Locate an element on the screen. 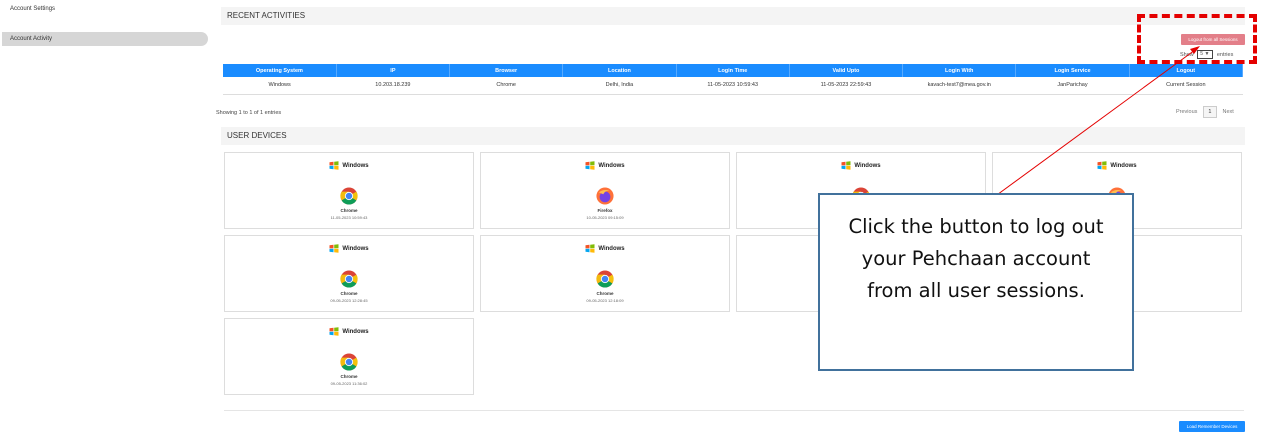 Image resolution: width=1274 pixels, height=440 pixels. device-last-login: 11-05-2023 10:59:43 is located at coordinates (349, 217).